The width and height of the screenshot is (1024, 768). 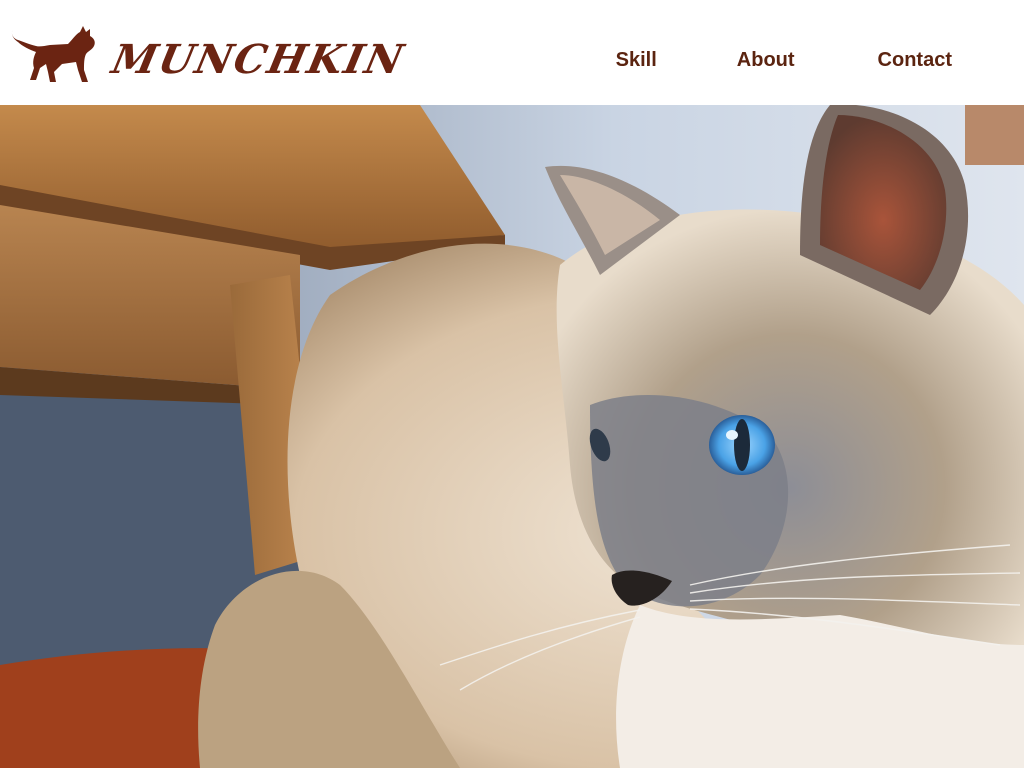 I want to click on nav-link-contact: Contact, so click(x=915, y=60).